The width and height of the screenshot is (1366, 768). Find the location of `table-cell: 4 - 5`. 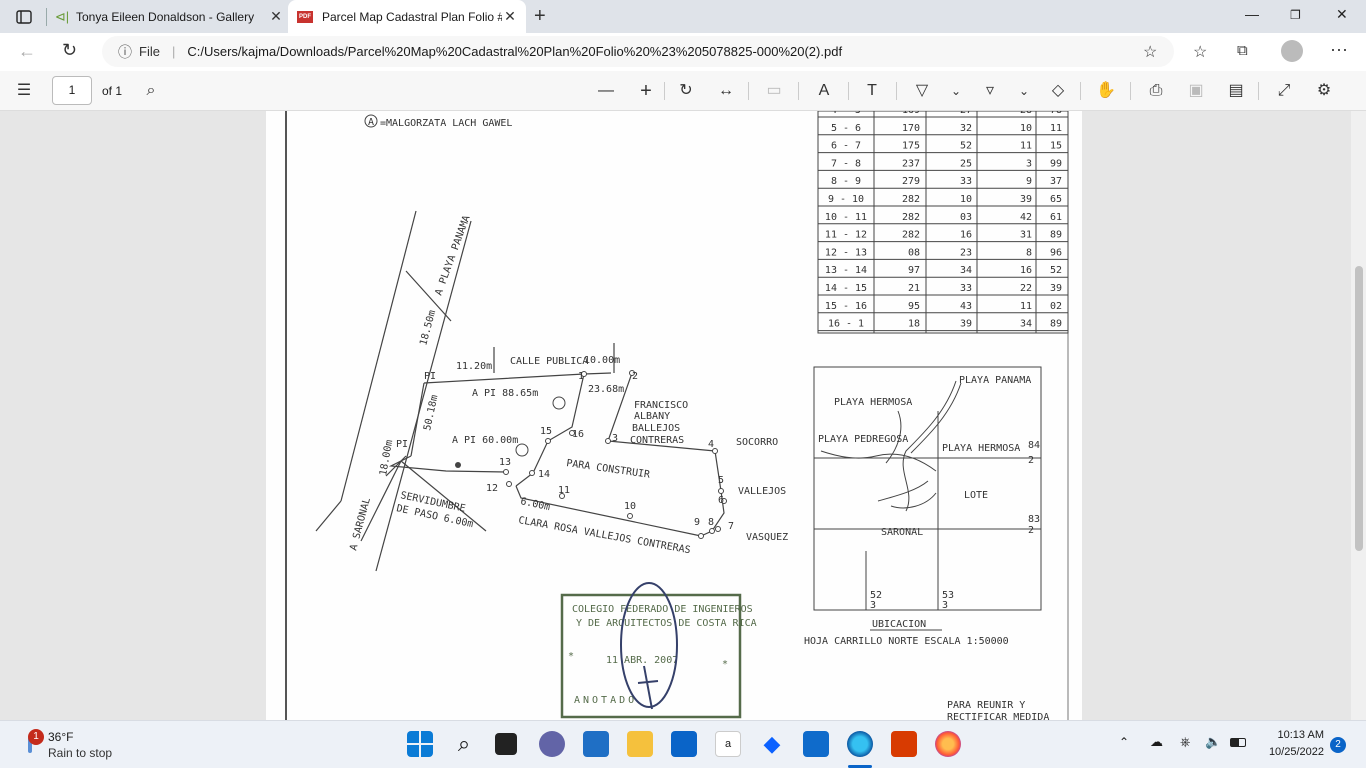

table-cell: 4 - 5 is located at coordinates (846, 113).